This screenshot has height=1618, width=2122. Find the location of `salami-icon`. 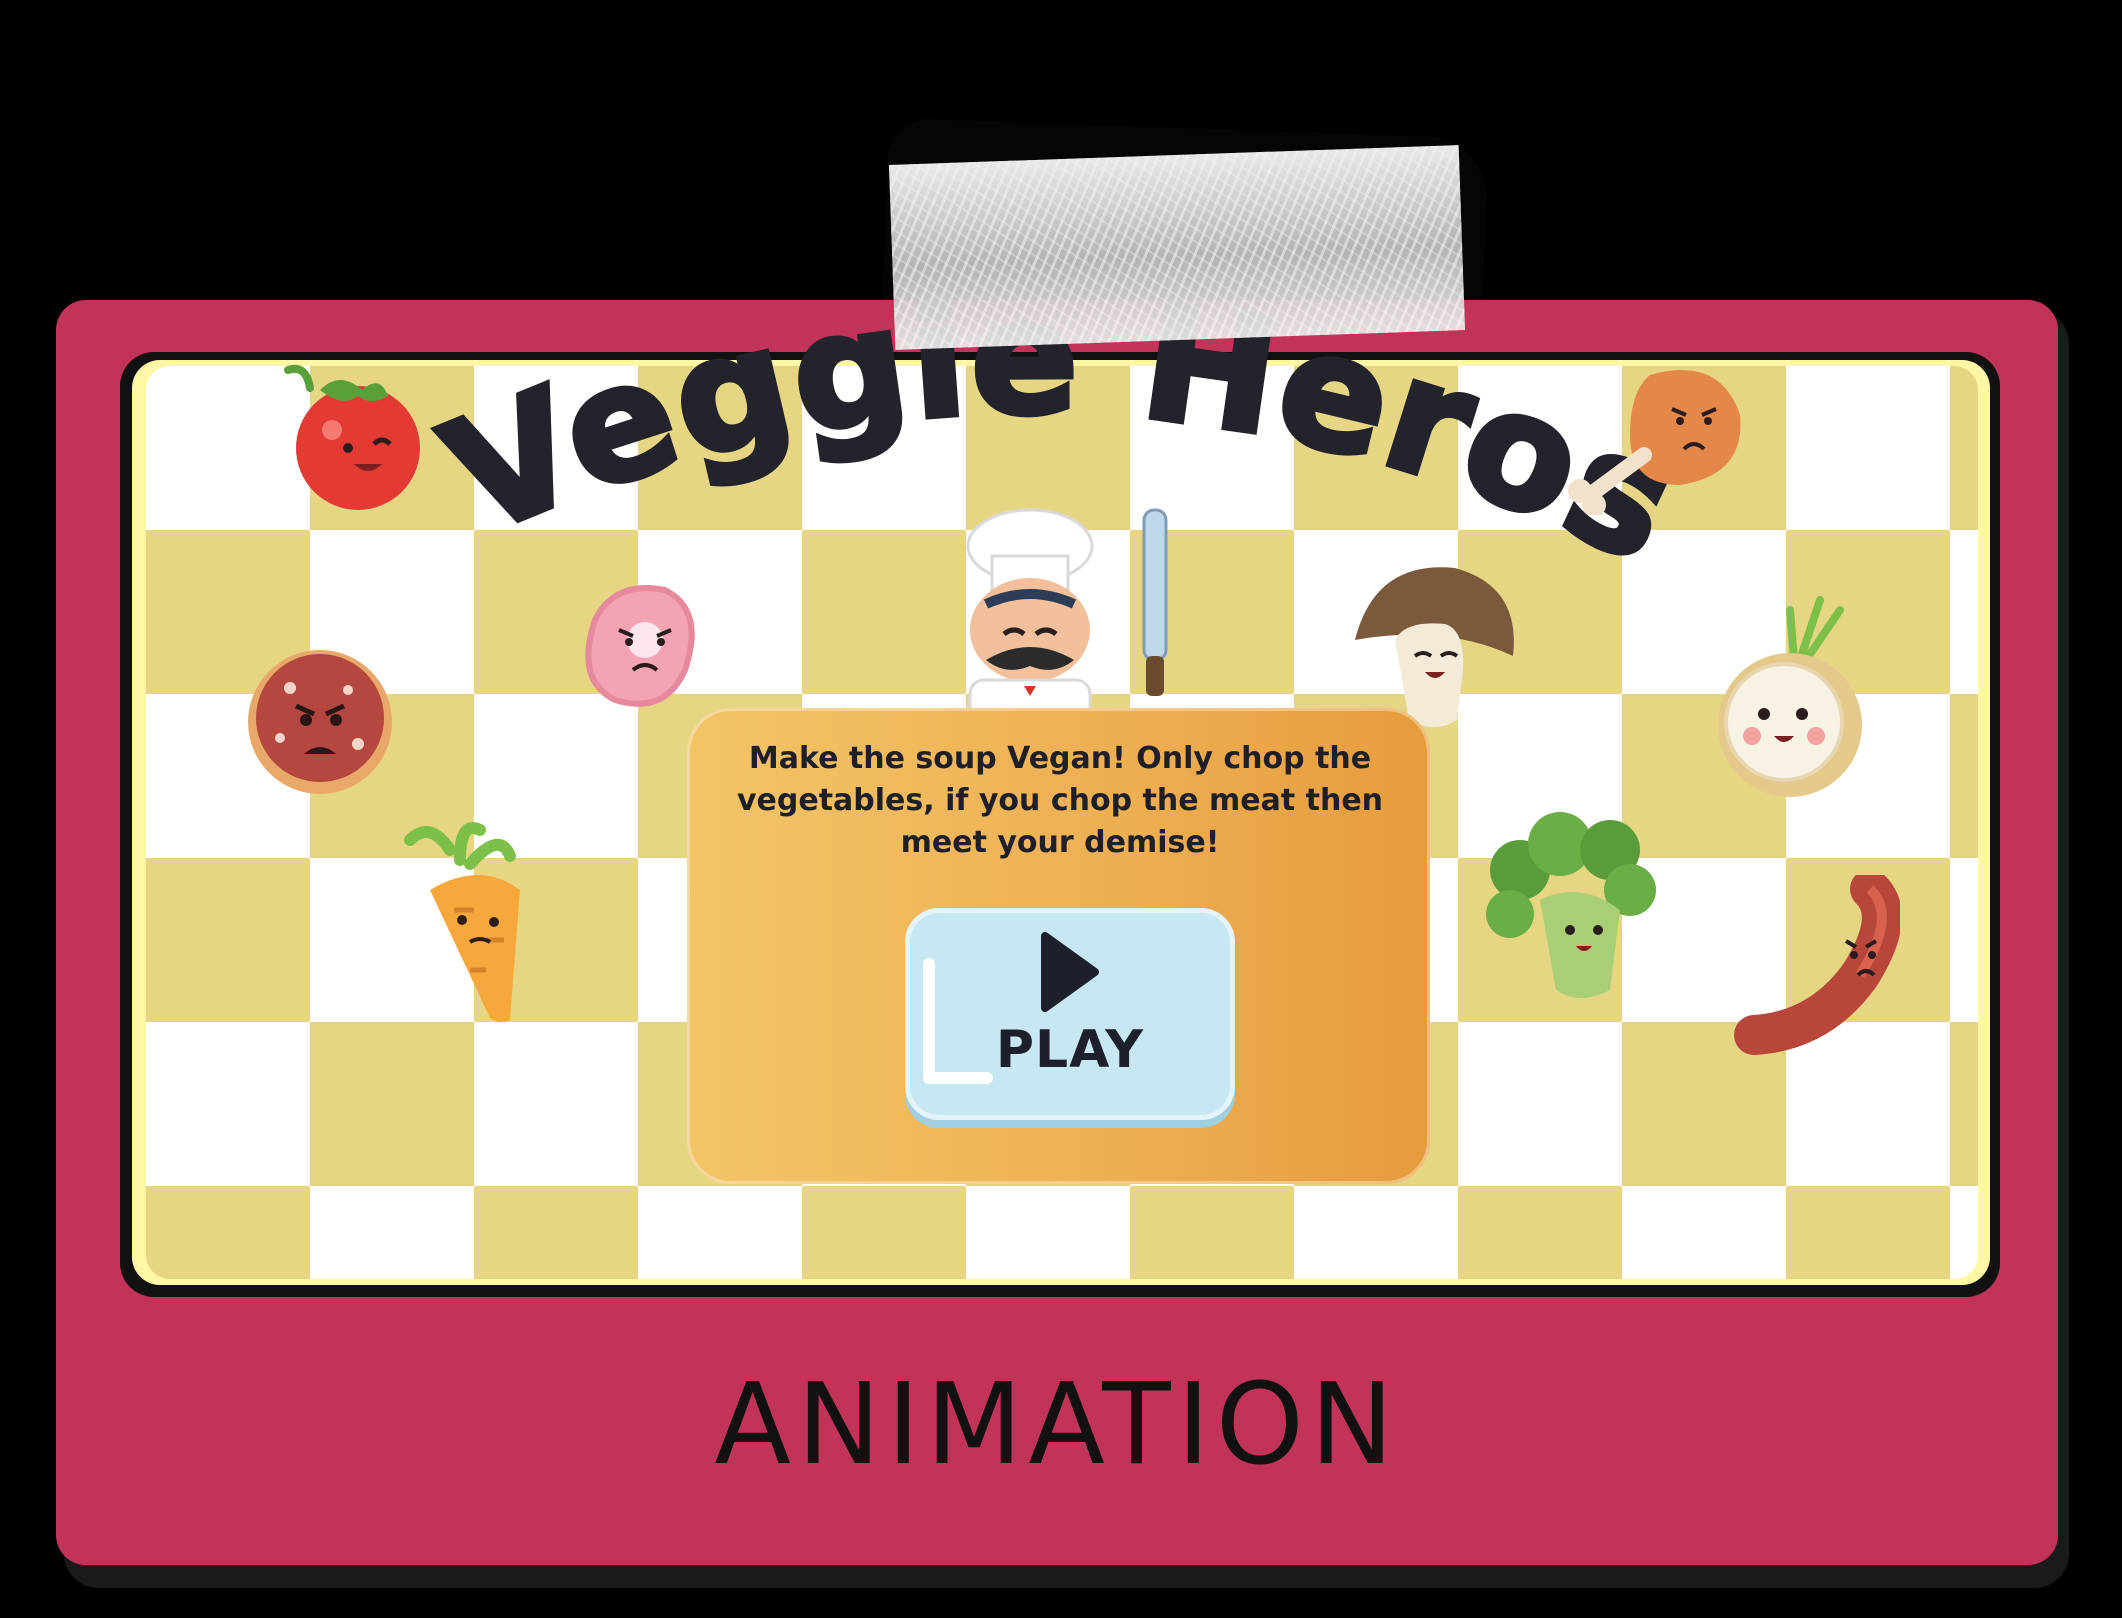

salami-icon is located at coordinates (320, 722).